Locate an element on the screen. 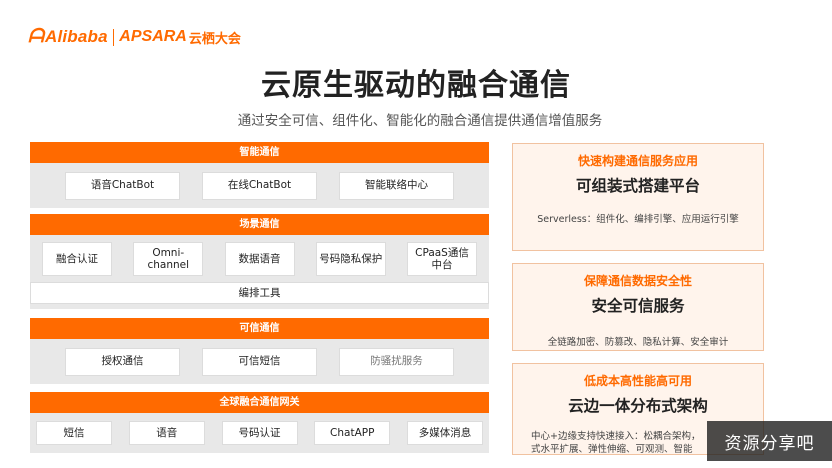 The image size is (832, 468). watermark-overlay: 资源分享吧 is located at coordinates (769, 441).